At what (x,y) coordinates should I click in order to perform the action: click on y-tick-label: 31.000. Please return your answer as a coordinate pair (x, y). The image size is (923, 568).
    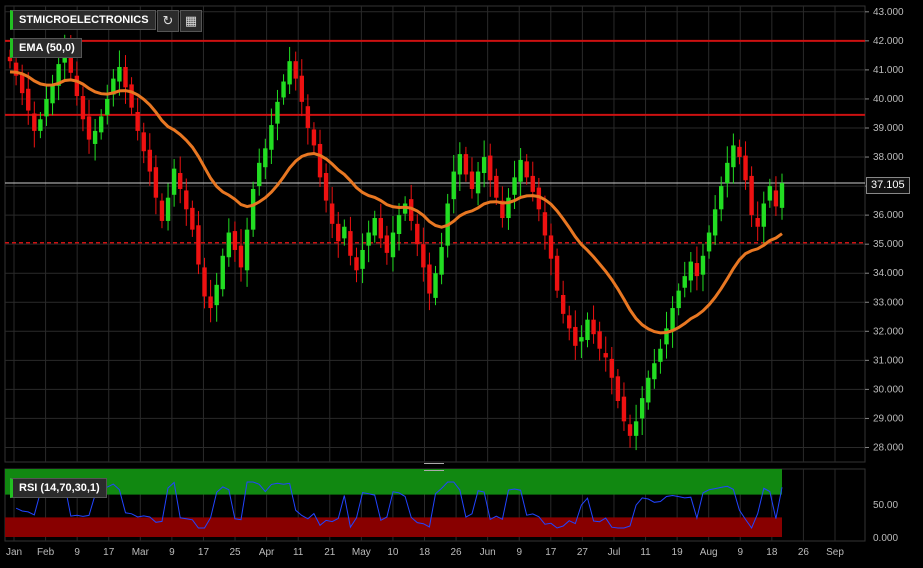
    Looking at the image, I should click on (888, 360).